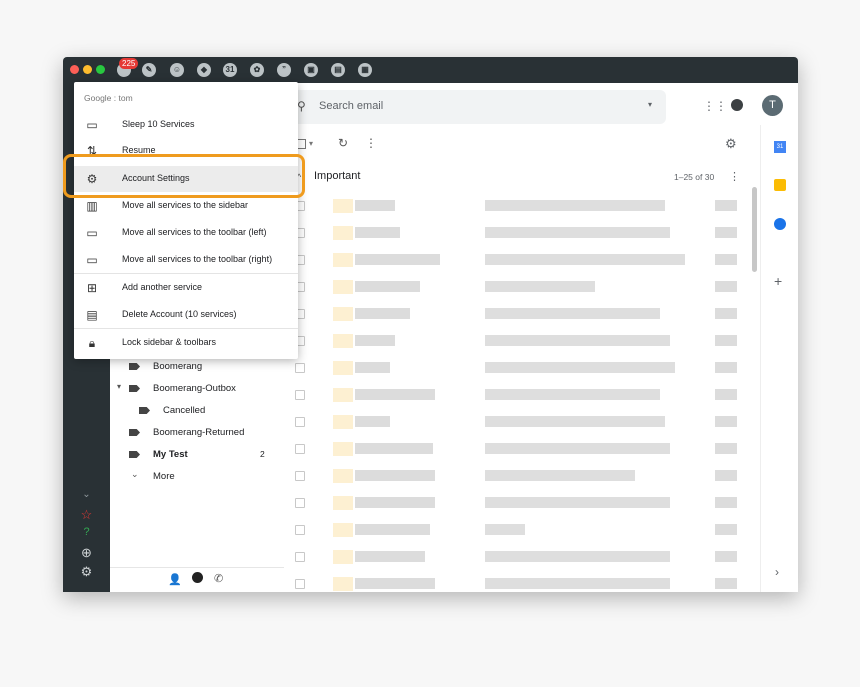  Describe the element at coordinates (92, 125) in the screenshot. I see `sleep-icon: ▭` at that location.